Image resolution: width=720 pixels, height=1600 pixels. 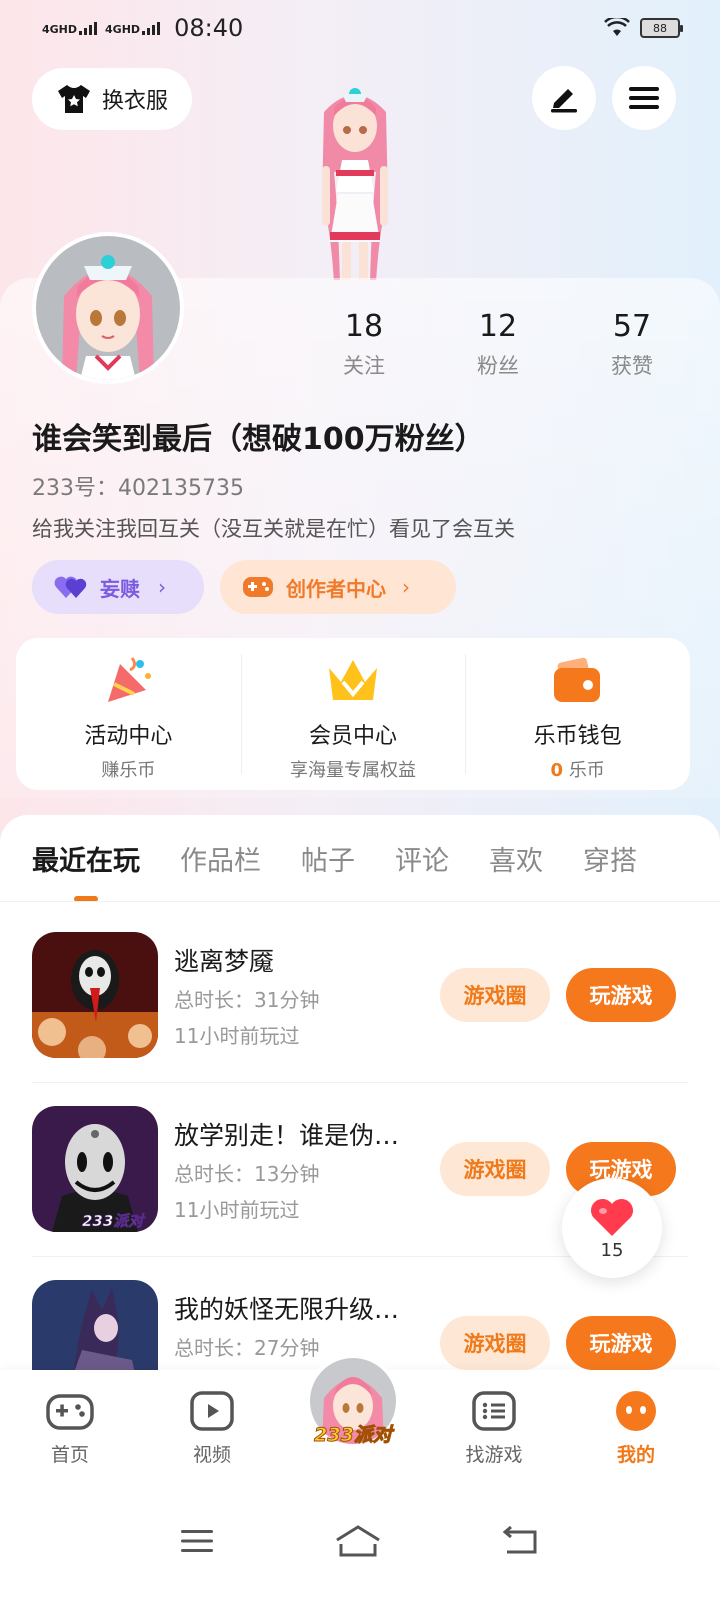 What do you see at coordinates (577, 714) in the screenshot?
I see `coin-wallet: 乐币钱包 0 乐币` at bounding box center [577, 714].